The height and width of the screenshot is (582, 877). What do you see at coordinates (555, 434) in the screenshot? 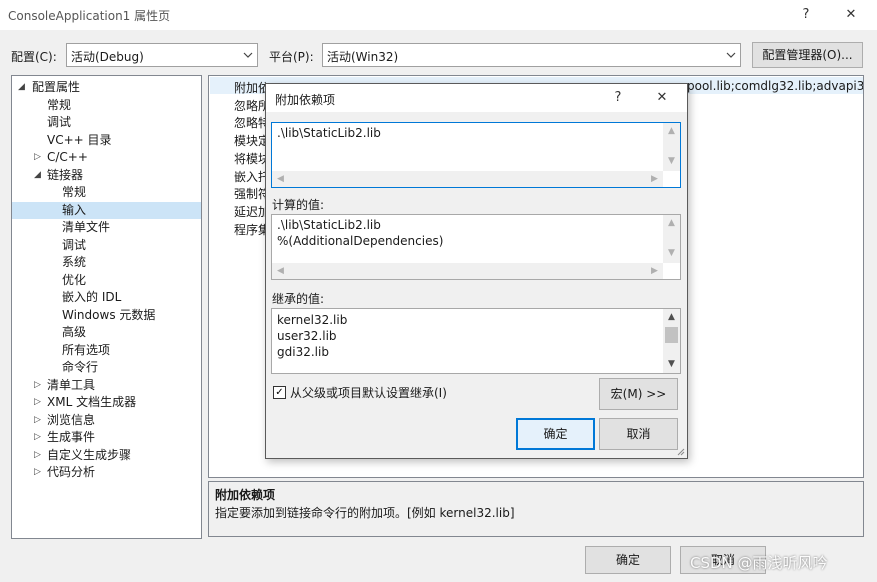
I see `dialog-ok-button: 确定` at bounding box center [555, 434].